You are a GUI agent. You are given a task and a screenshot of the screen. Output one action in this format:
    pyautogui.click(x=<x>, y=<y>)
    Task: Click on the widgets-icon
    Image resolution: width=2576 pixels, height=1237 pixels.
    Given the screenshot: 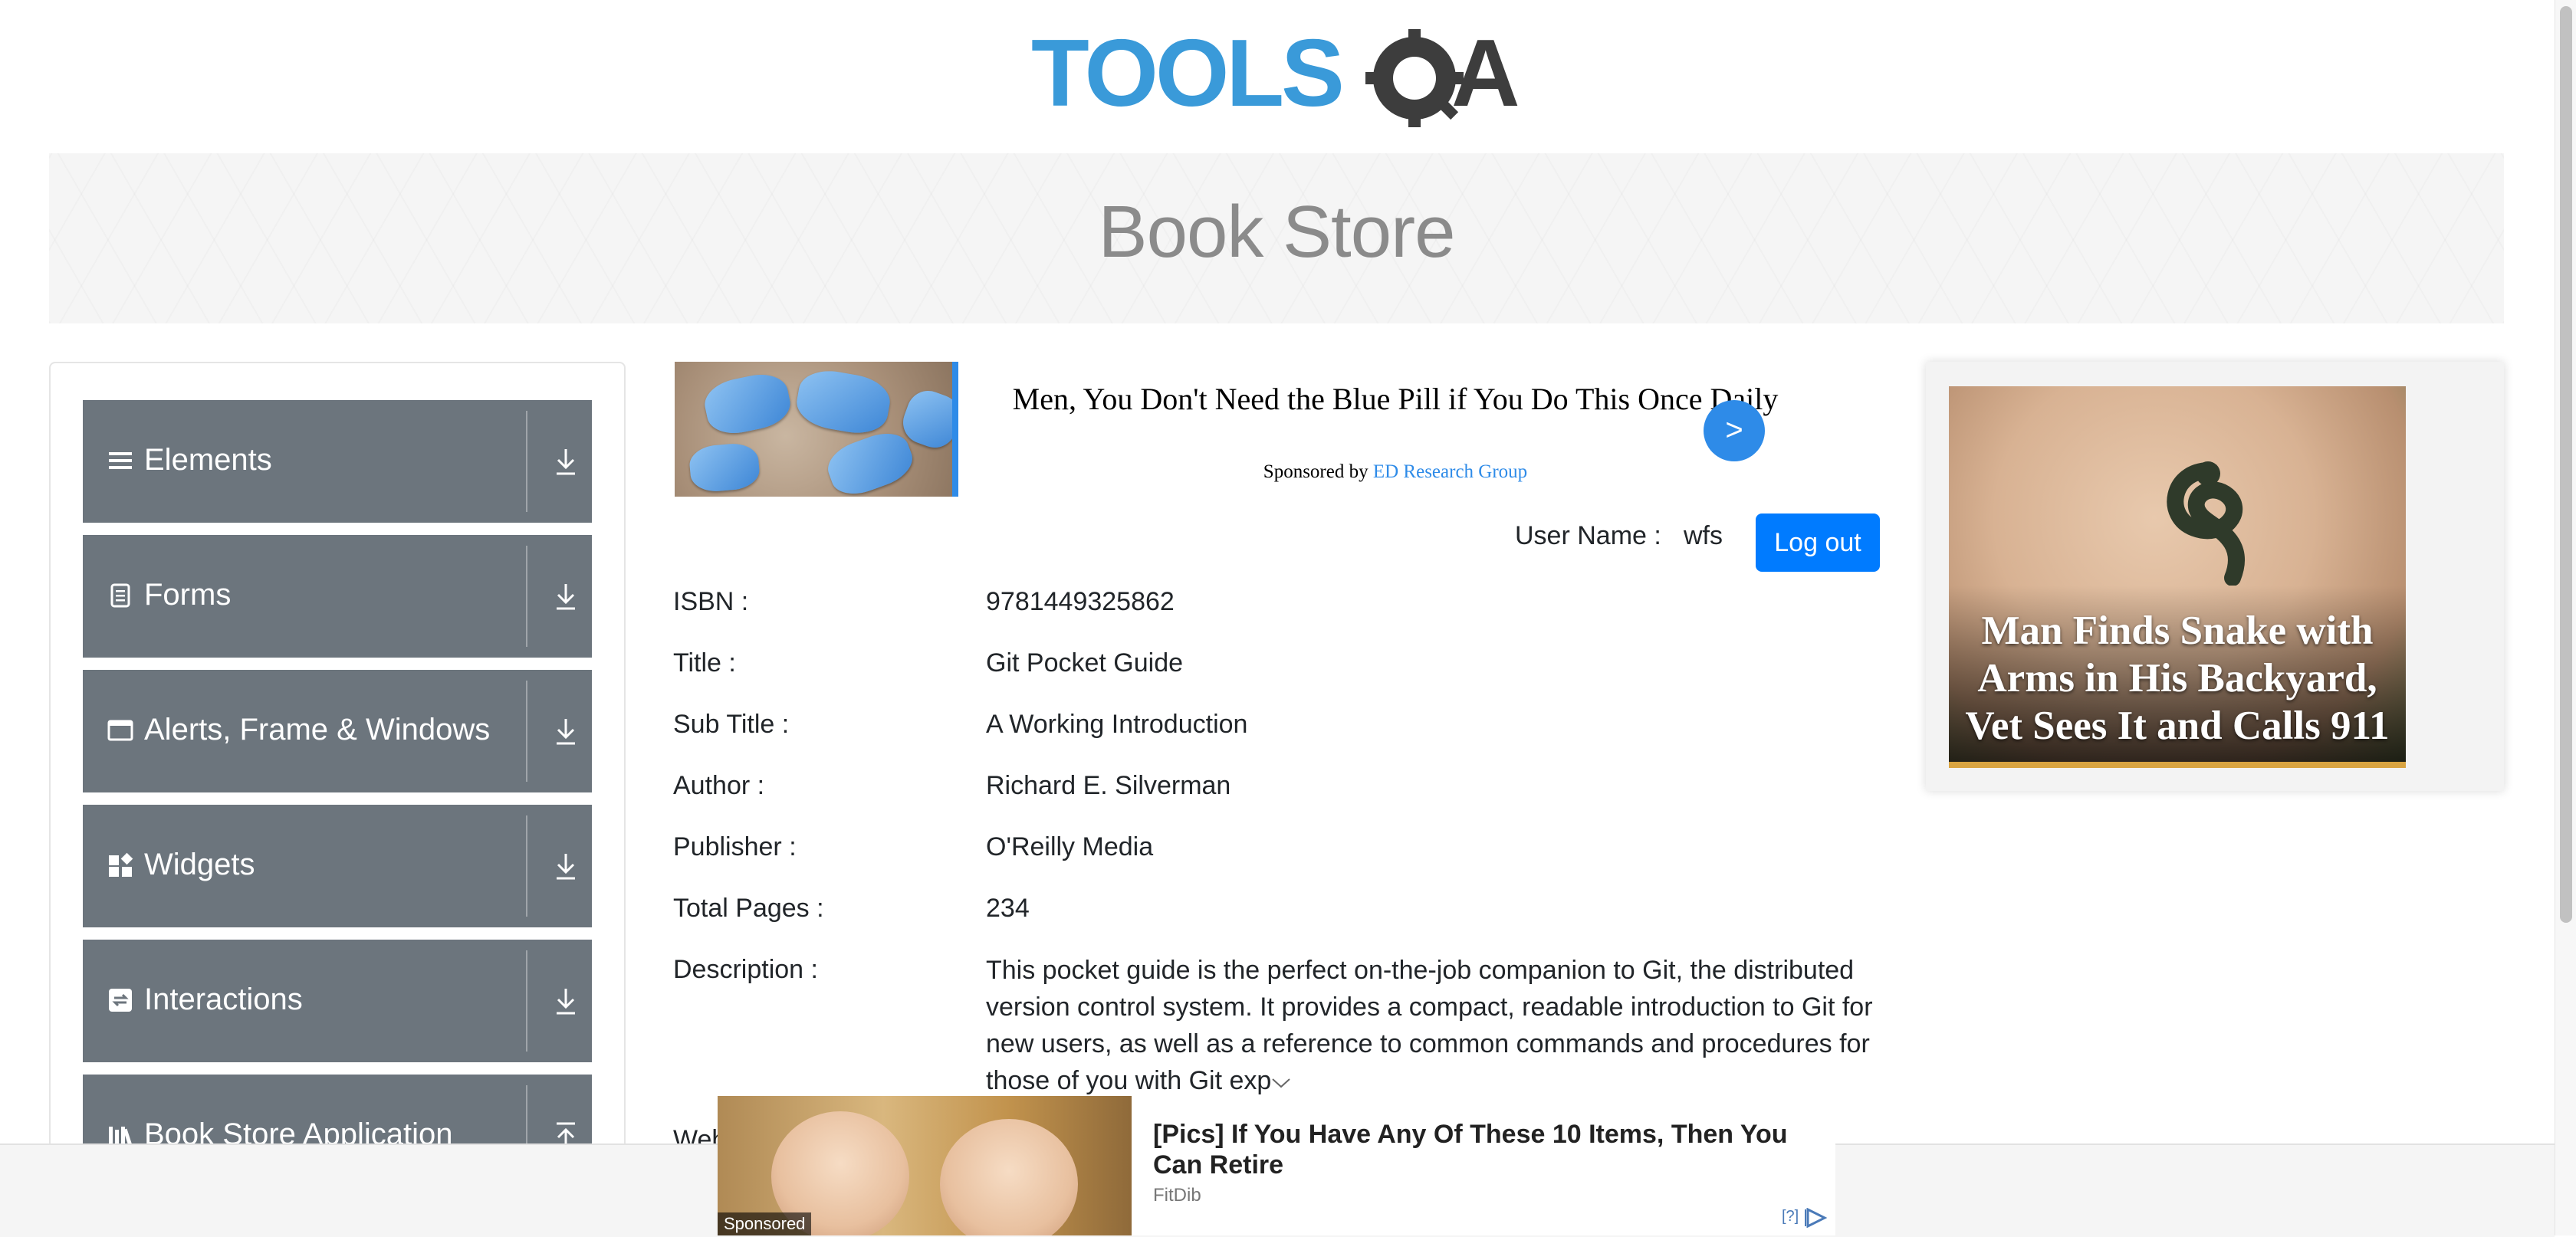 What is the action you would take?
    pyautogui.click(x=121, y=865)
    